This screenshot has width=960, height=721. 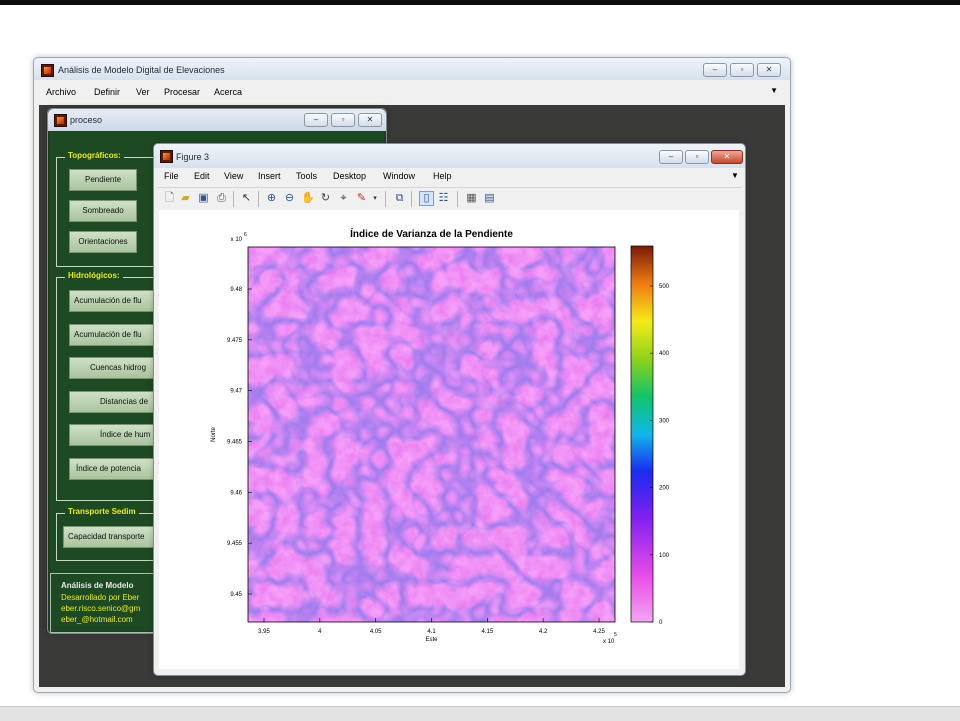 What do you see at coordinates (376, 632) in the screenshot?
I see `x-tick-label: 4.05` at bounding box center [376, 632].